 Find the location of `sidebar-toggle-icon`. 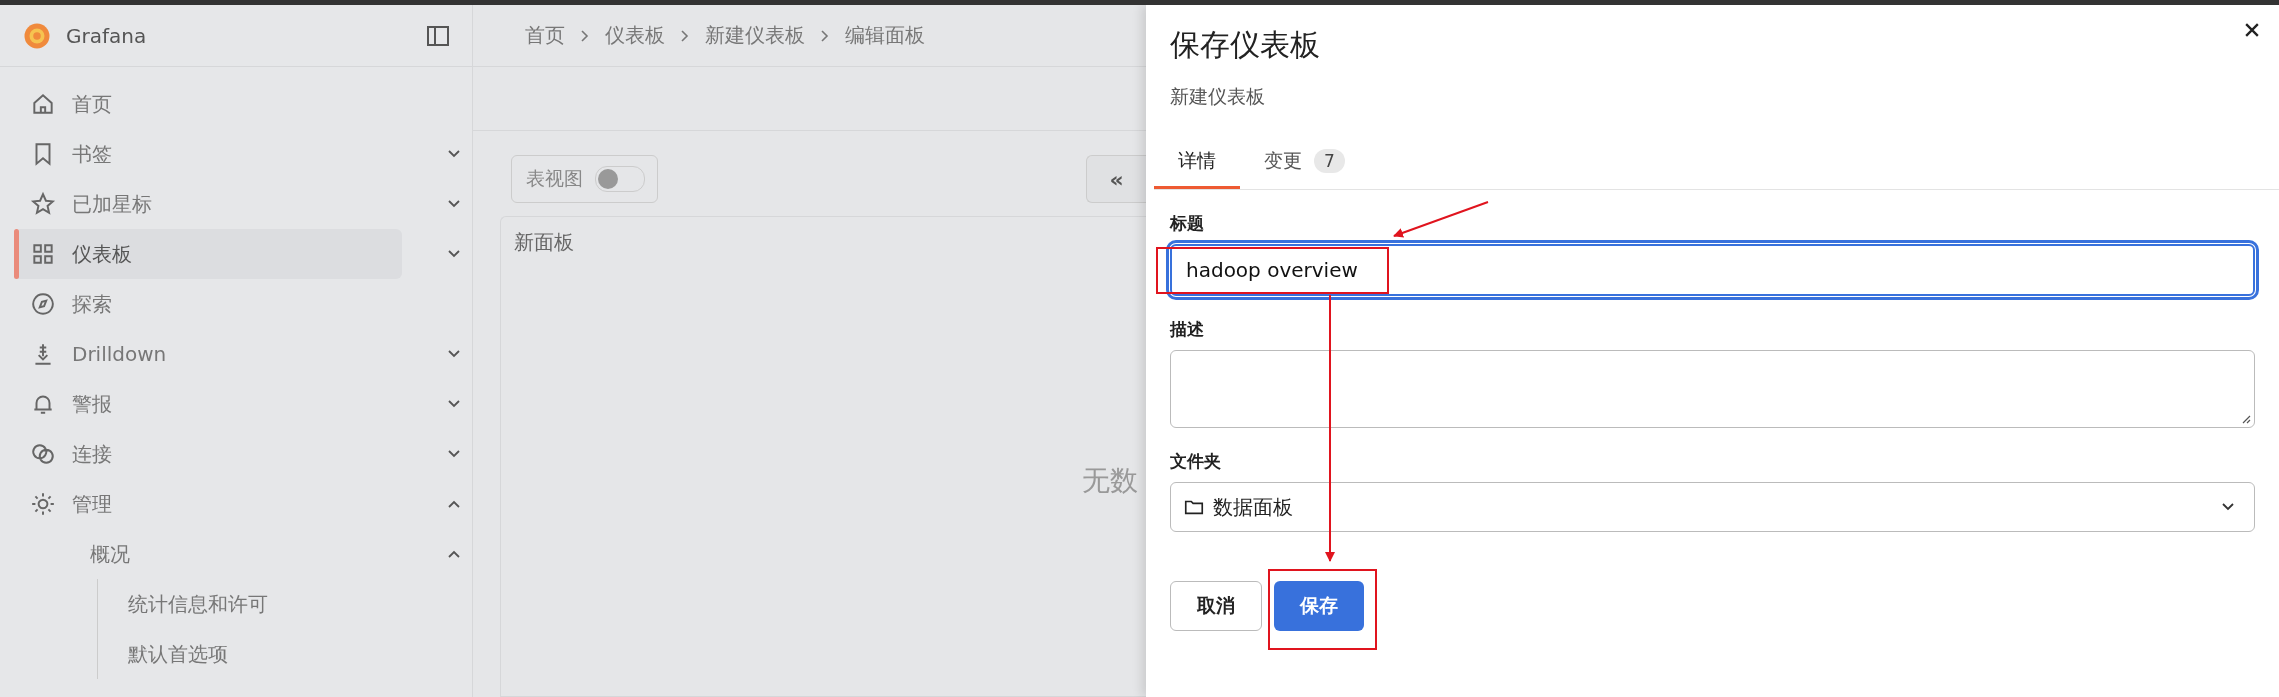

sidebar-toggle-icon is located at coordinates (438, 35).